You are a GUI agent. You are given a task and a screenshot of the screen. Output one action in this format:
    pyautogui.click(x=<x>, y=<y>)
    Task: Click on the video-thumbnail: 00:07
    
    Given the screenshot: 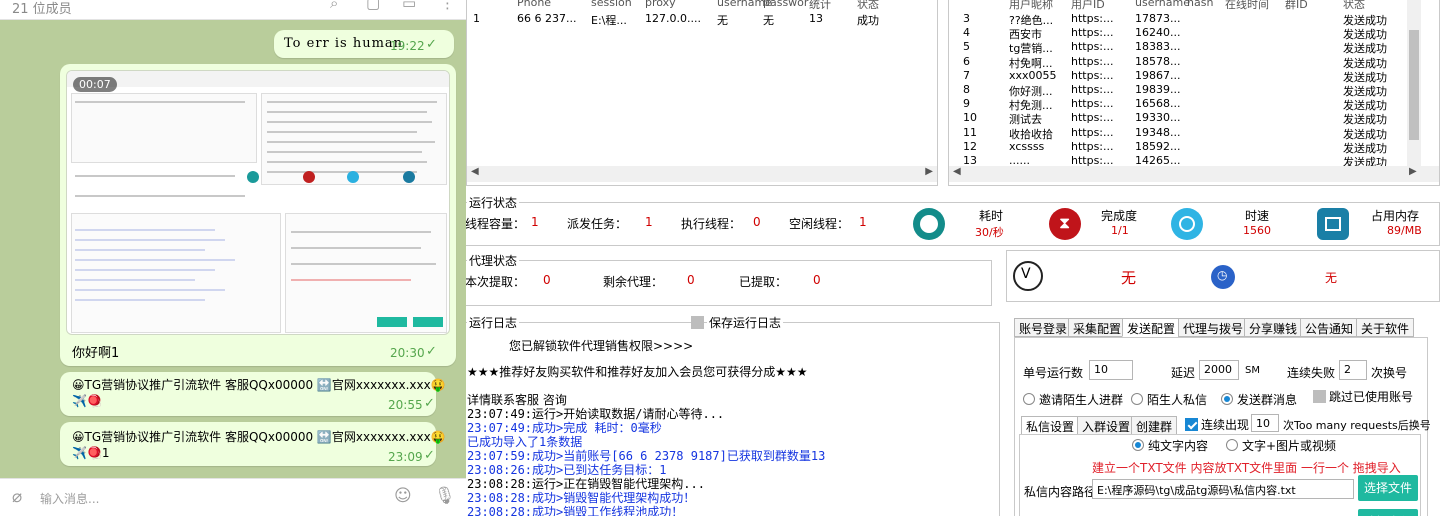 What is the action you would take?
    pyautogui.click(x=258, y=202)
    